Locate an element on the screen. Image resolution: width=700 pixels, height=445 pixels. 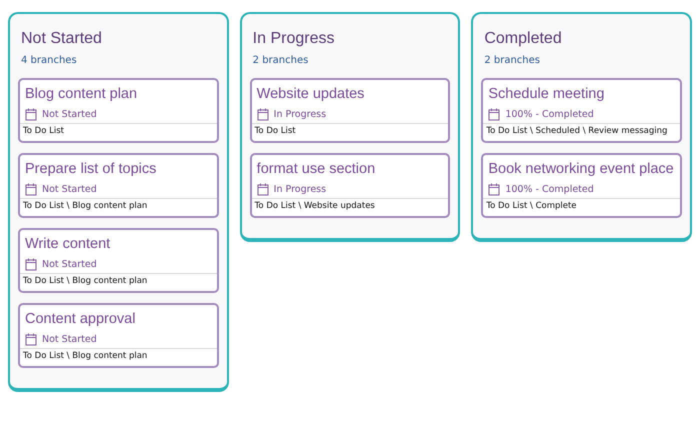
task-title: Prepare list of topics is located at coordinates (91, 169).